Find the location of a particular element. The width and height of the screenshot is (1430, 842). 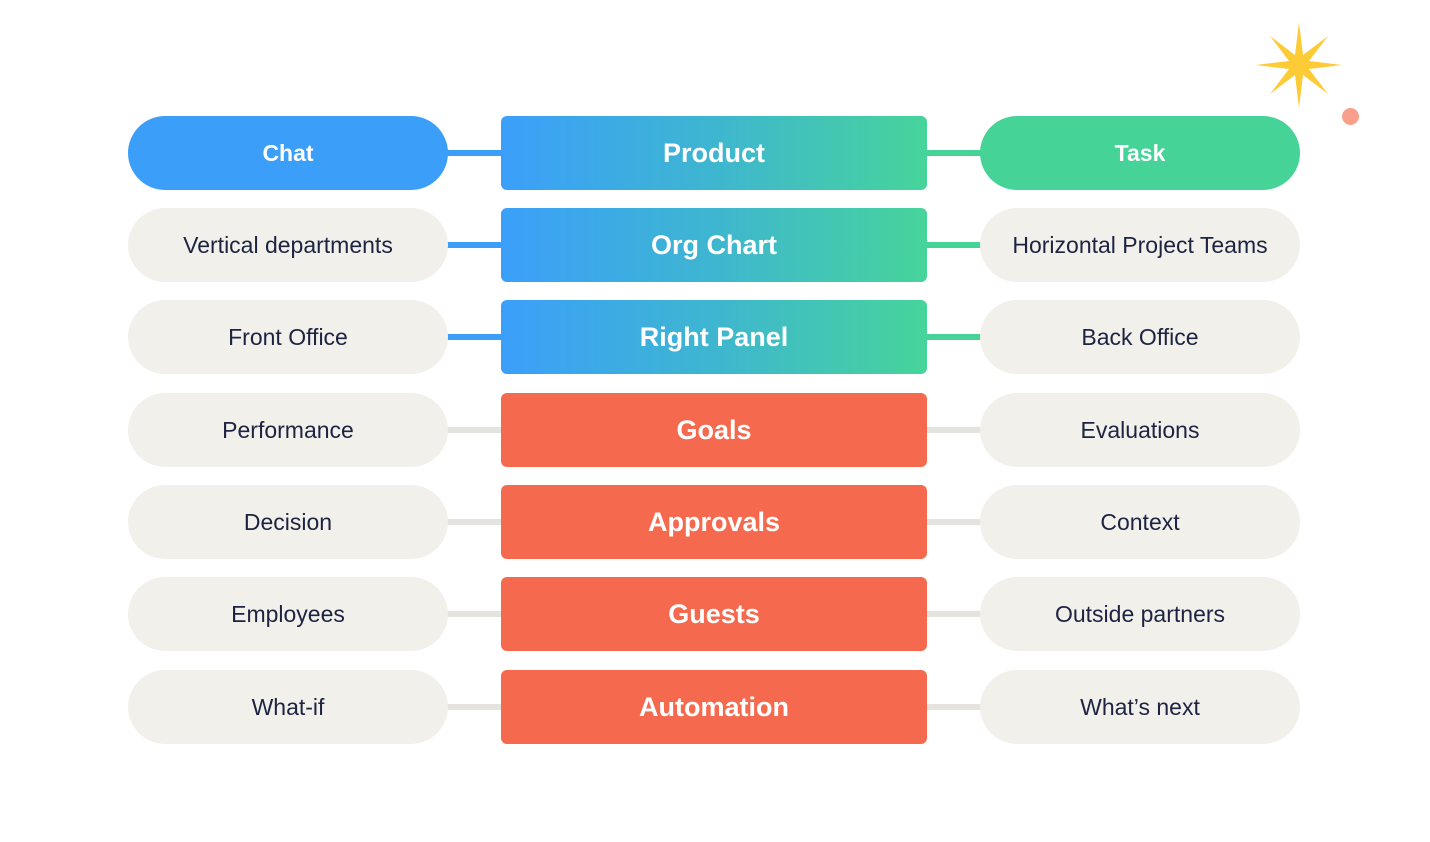

row-product: Chat Product Task is located at coordinates (715, 153).